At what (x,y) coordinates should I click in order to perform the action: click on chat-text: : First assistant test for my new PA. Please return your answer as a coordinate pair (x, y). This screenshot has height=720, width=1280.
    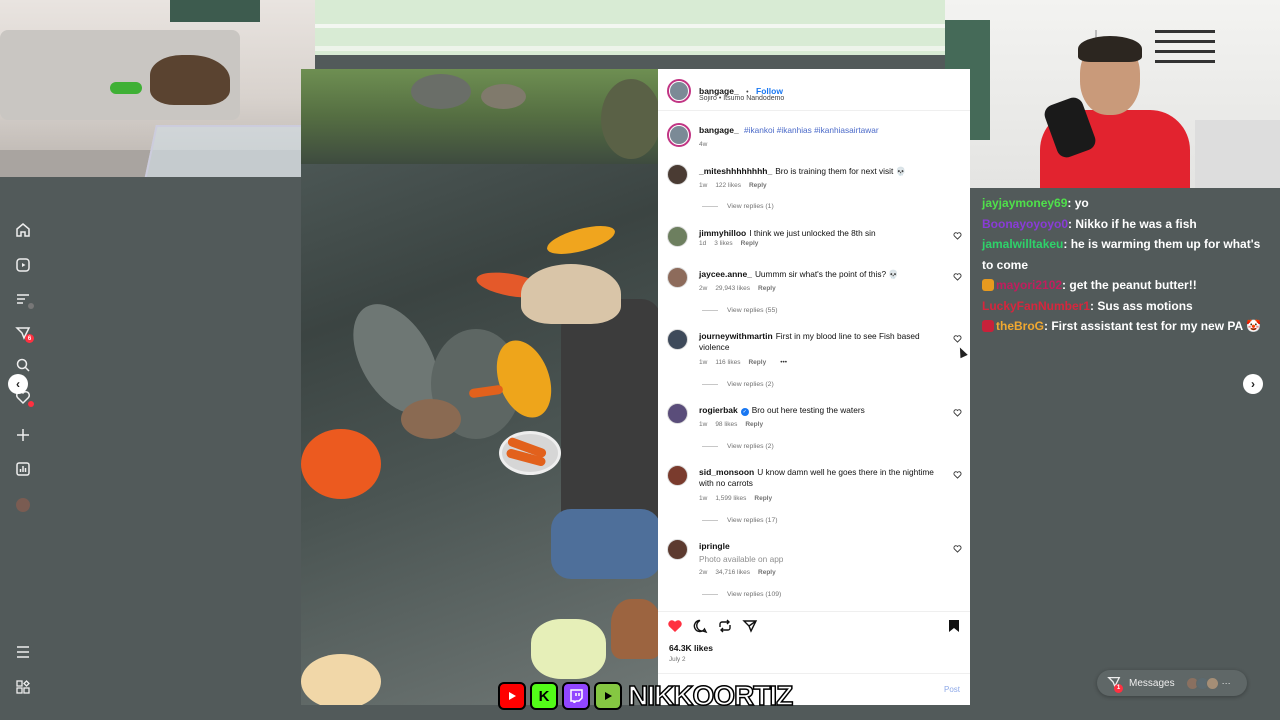
    Looking at the image, I should click on (1143, 326).